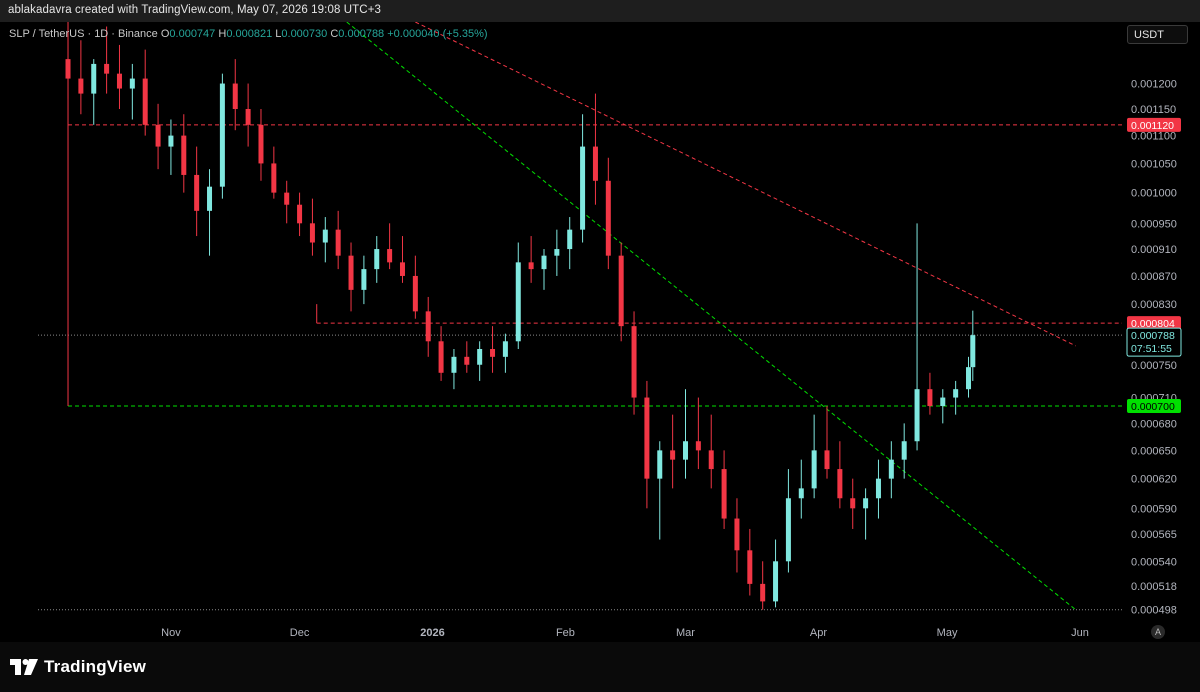  What do you see at coordinates (24, 667) in the screenshot?
I see `tradingview-logo-icon` at bounding box center [24, 667].